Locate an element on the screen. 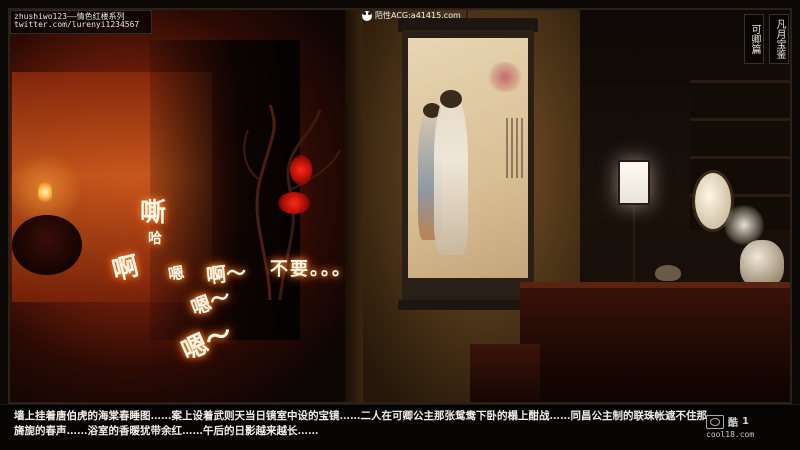 This screenshot has height=450, width=800. watermark-url: twitter.com/lurenyi1234567 is located at coordinates (77, 24).